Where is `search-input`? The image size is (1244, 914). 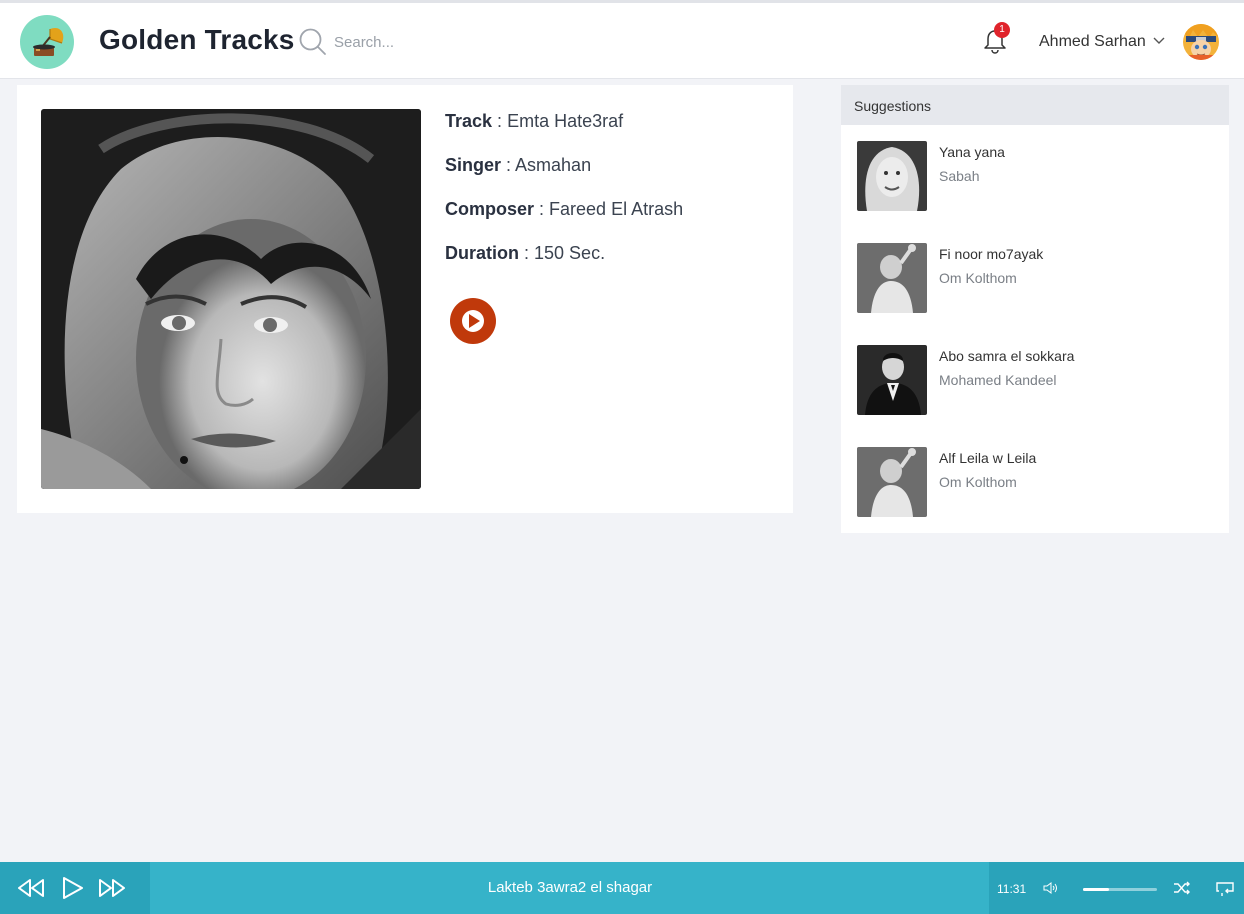
search-input is located at coordinates (444, 42).